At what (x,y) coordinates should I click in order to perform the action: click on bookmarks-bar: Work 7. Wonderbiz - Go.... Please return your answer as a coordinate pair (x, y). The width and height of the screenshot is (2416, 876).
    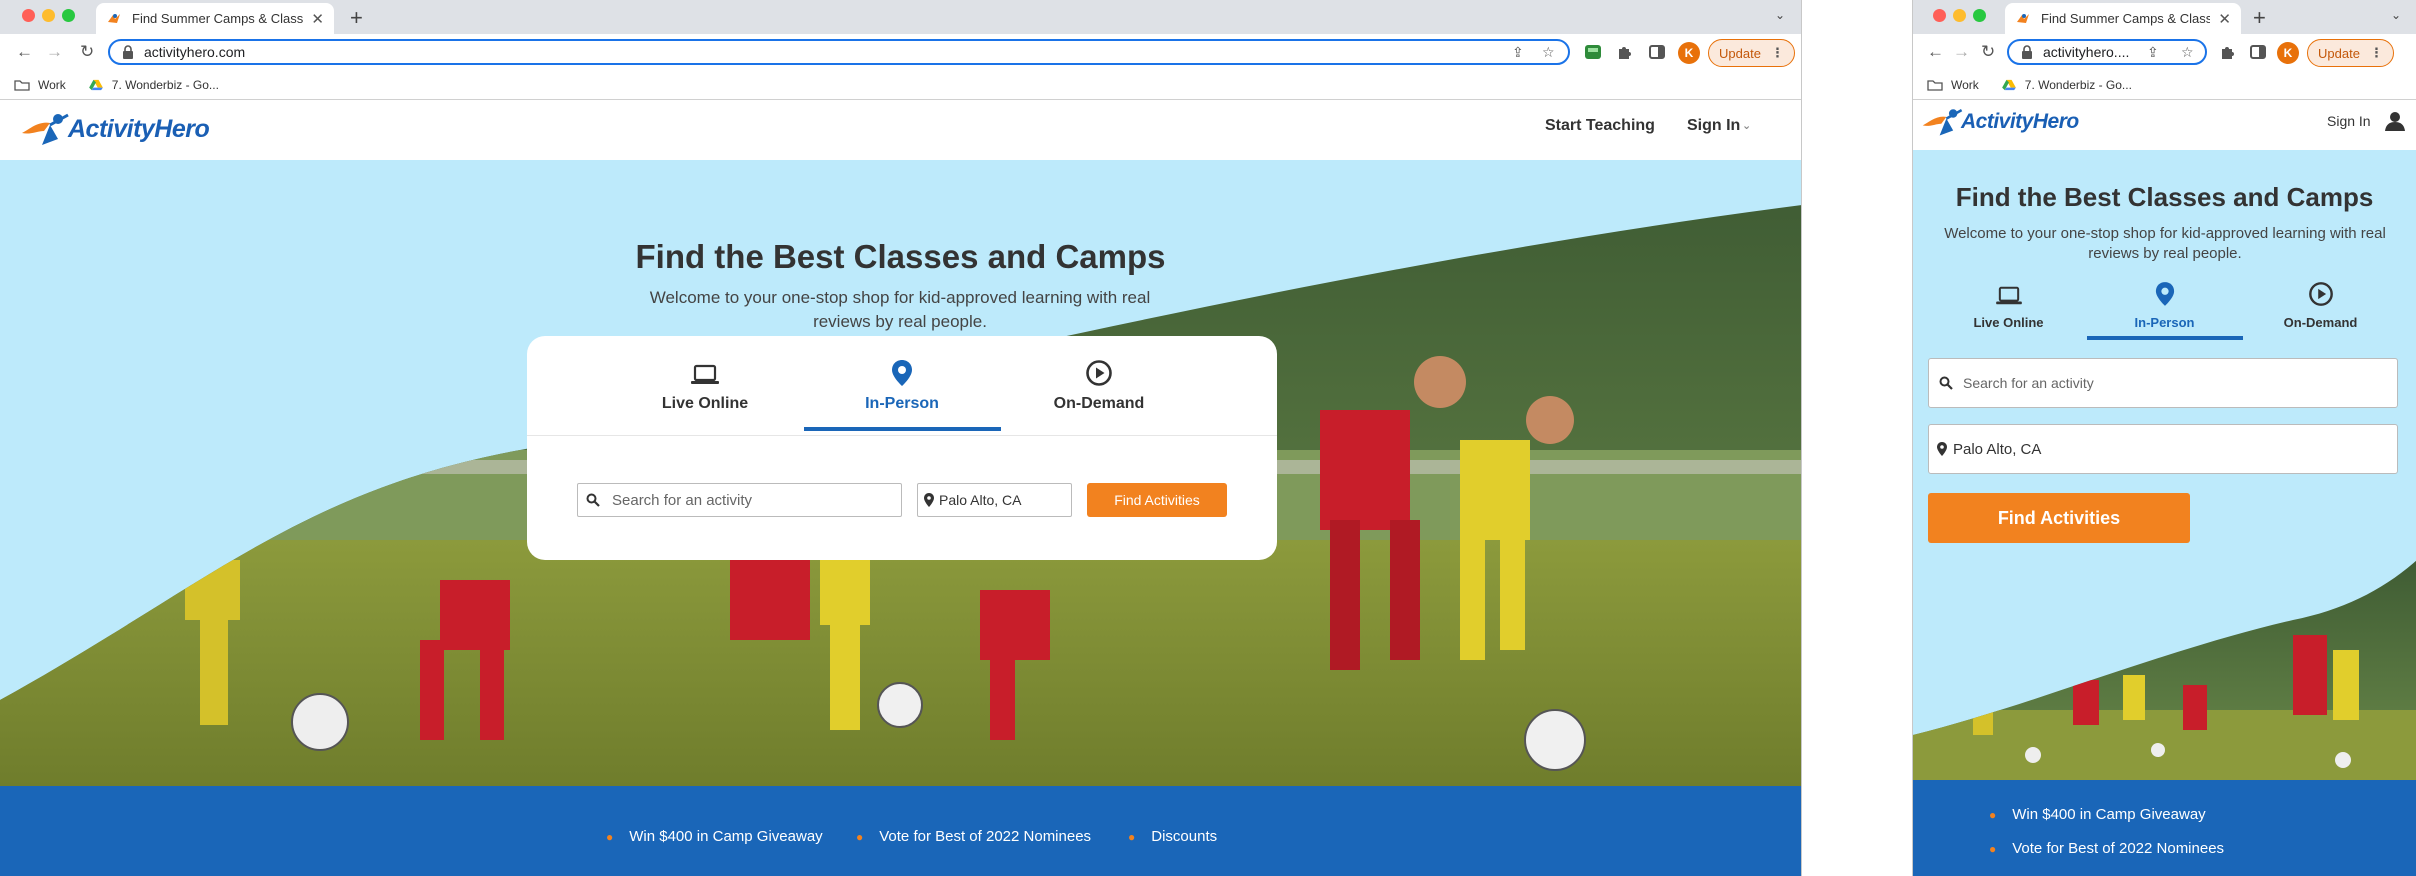
    Looking at the image, I should click on (900, 85).